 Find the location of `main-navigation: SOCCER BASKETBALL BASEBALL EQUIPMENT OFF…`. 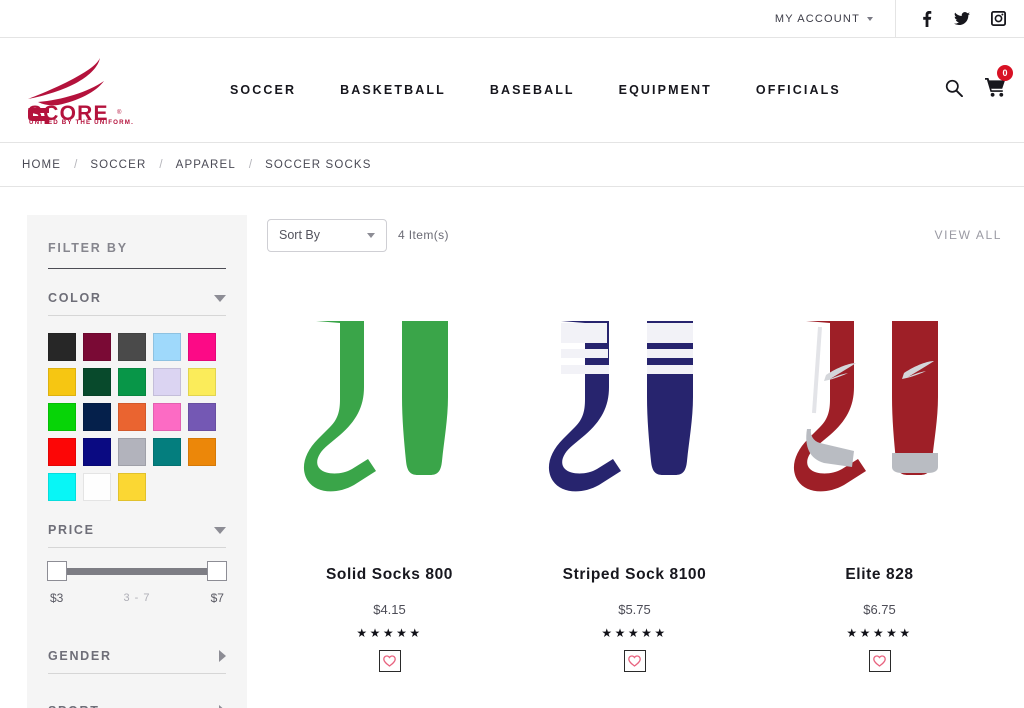

main-navigation: SOCCER BASKETBALL BASEBALL EQUIPMENT OFF… is located at coordinates (535, 90).